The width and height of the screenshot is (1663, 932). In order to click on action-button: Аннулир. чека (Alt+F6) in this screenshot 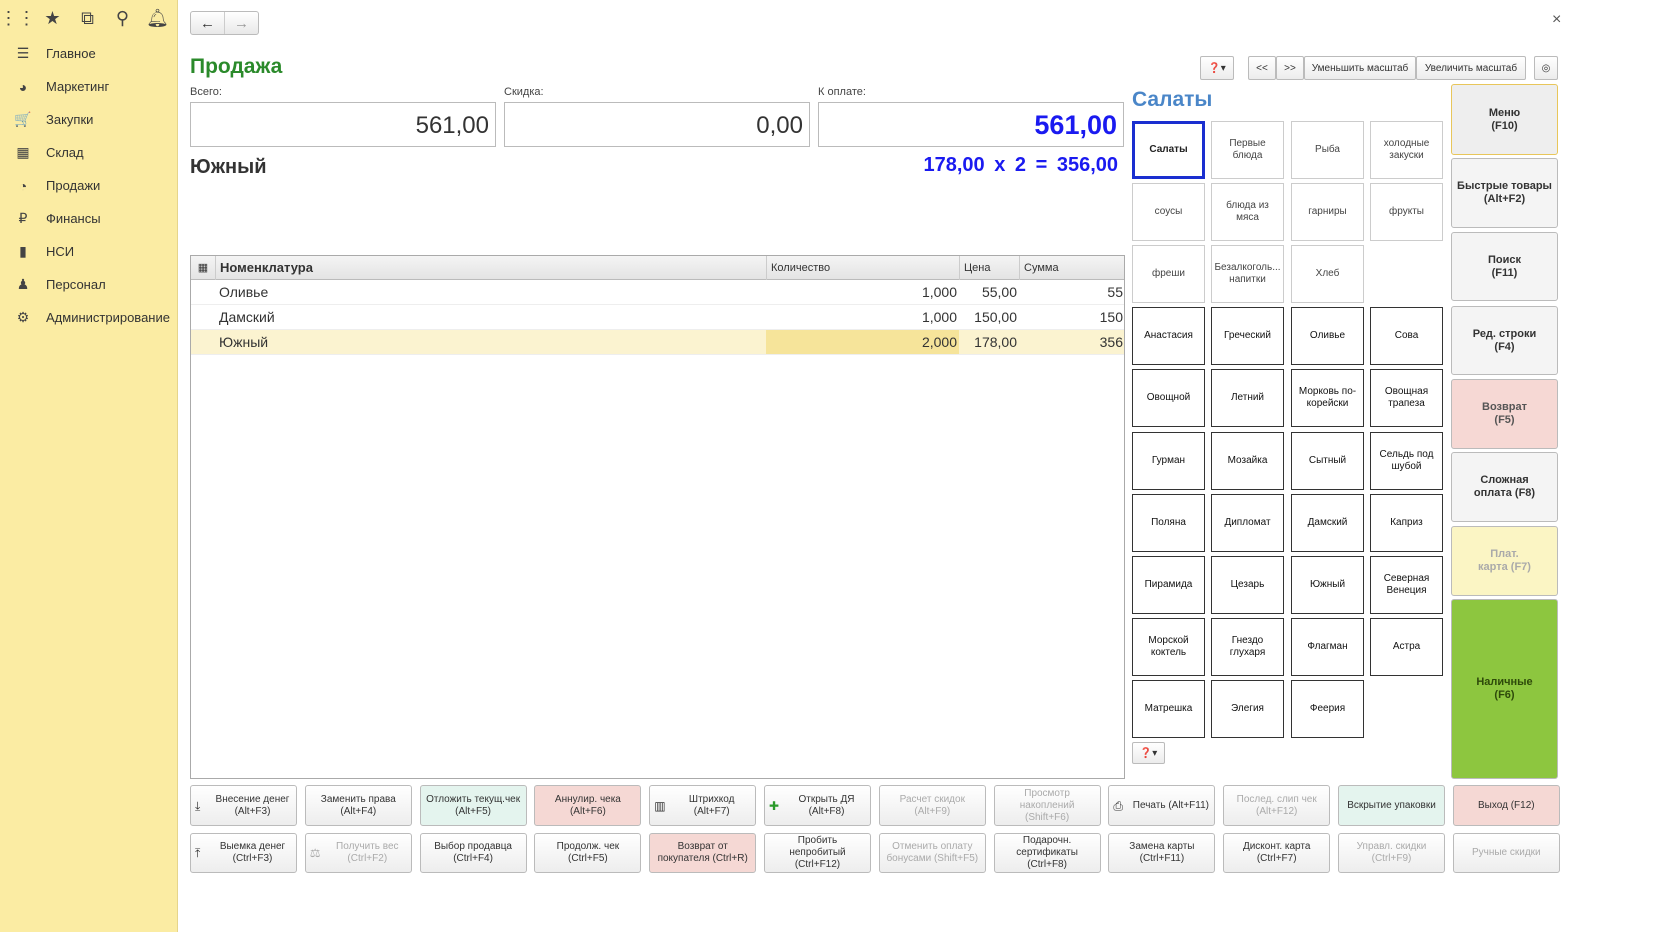, I will do `click(588, 805)`.